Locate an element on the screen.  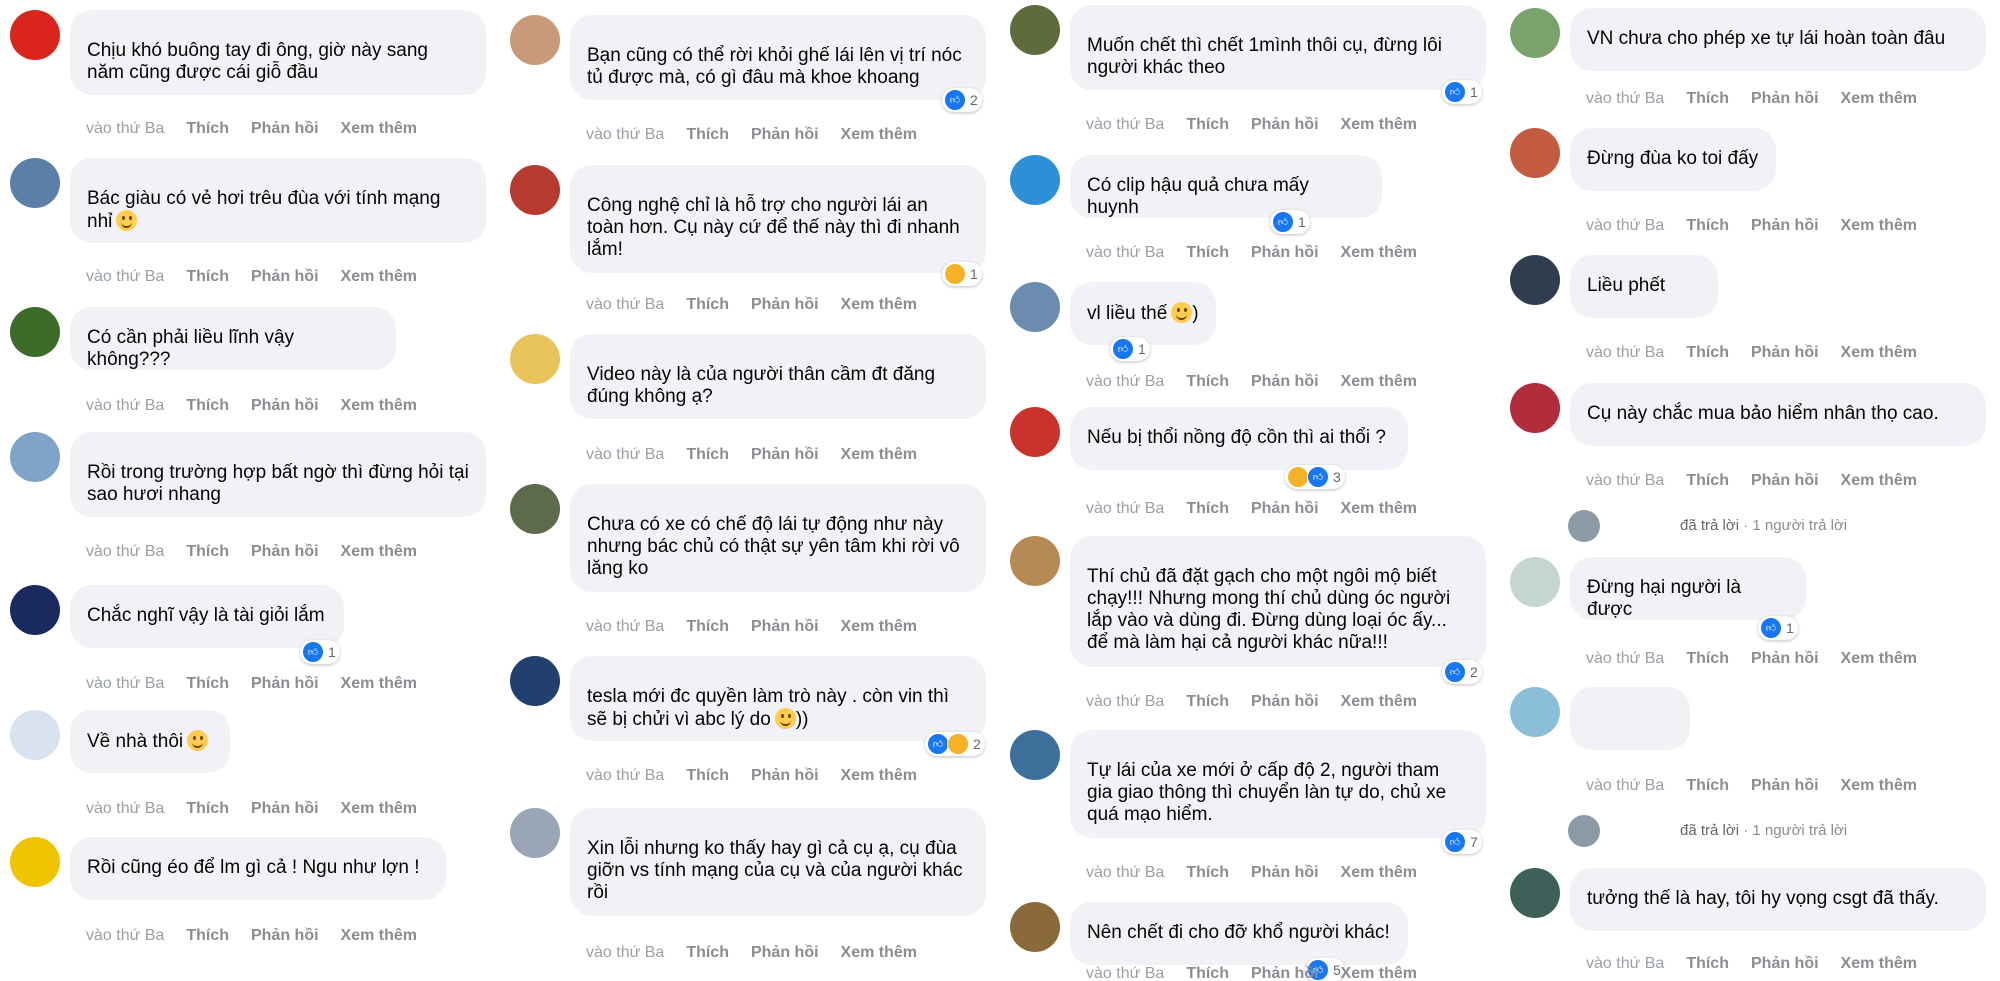
reaction-count: 1 is located at coordinates (962, 274).